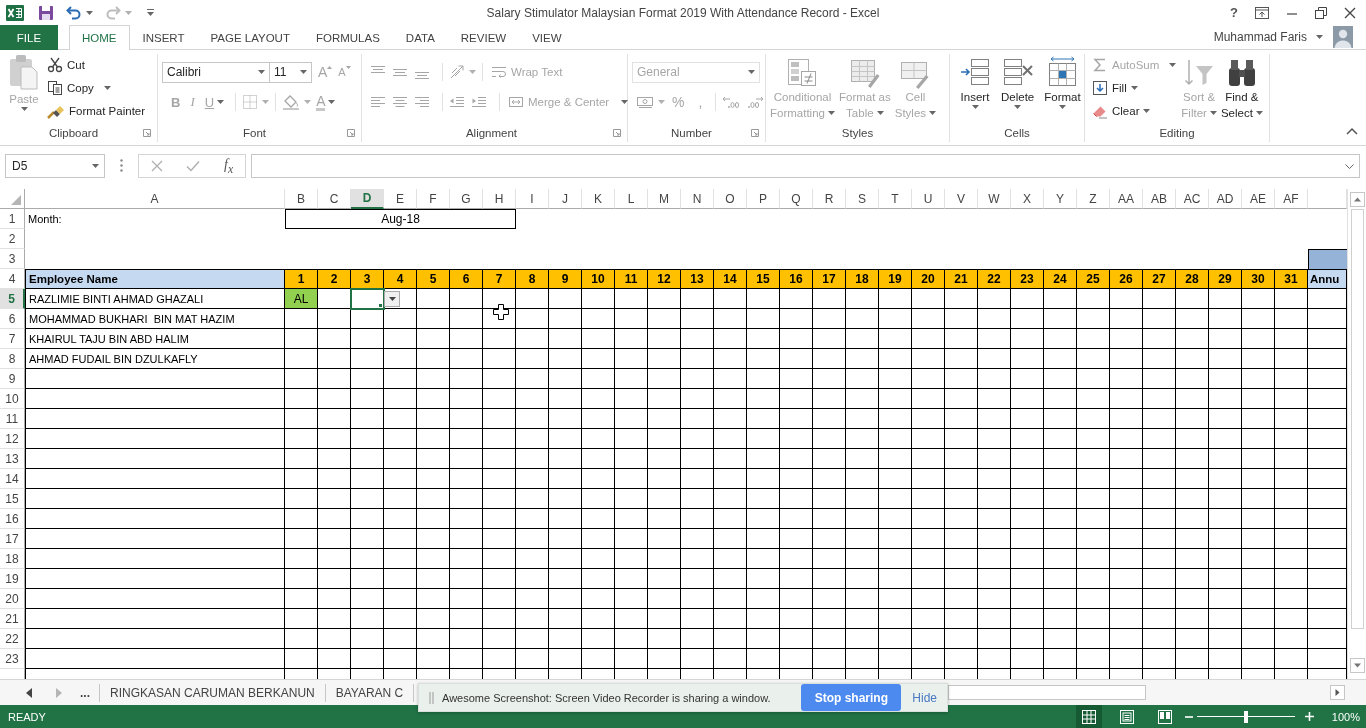 This screenshot has width=1366, height=728. Describe the element at coordinates (216, 72) in the screenshot. I see `font-name-field: Calibri` at that location.